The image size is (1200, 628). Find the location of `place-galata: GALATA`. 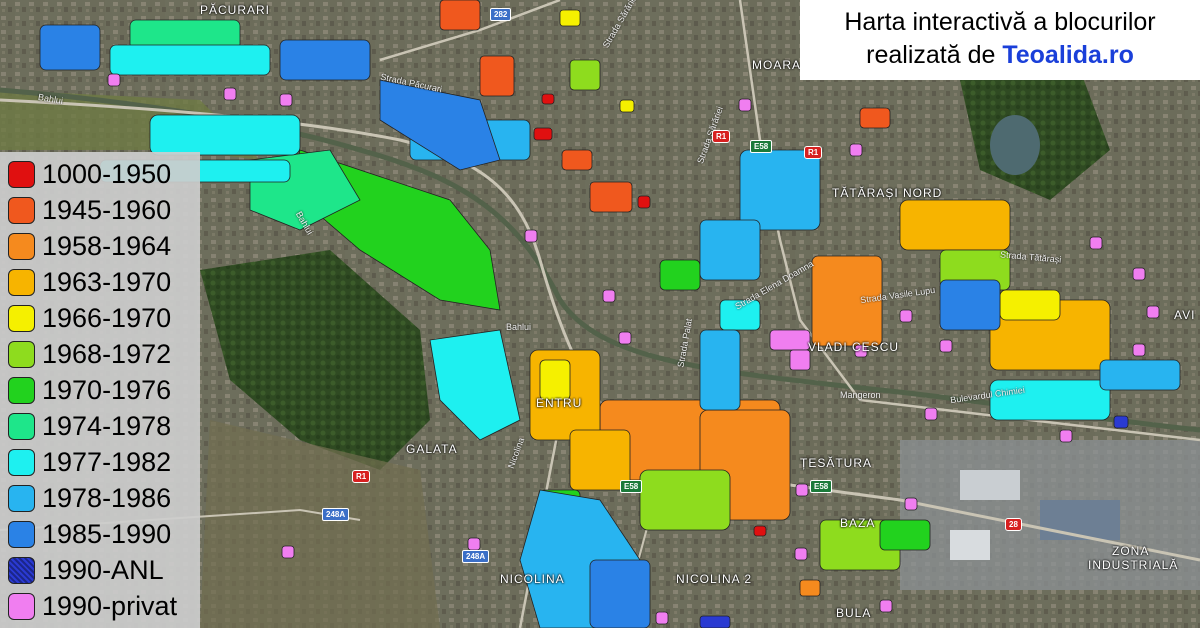

place-galata: GALATA is located at coordinates (432, 449).